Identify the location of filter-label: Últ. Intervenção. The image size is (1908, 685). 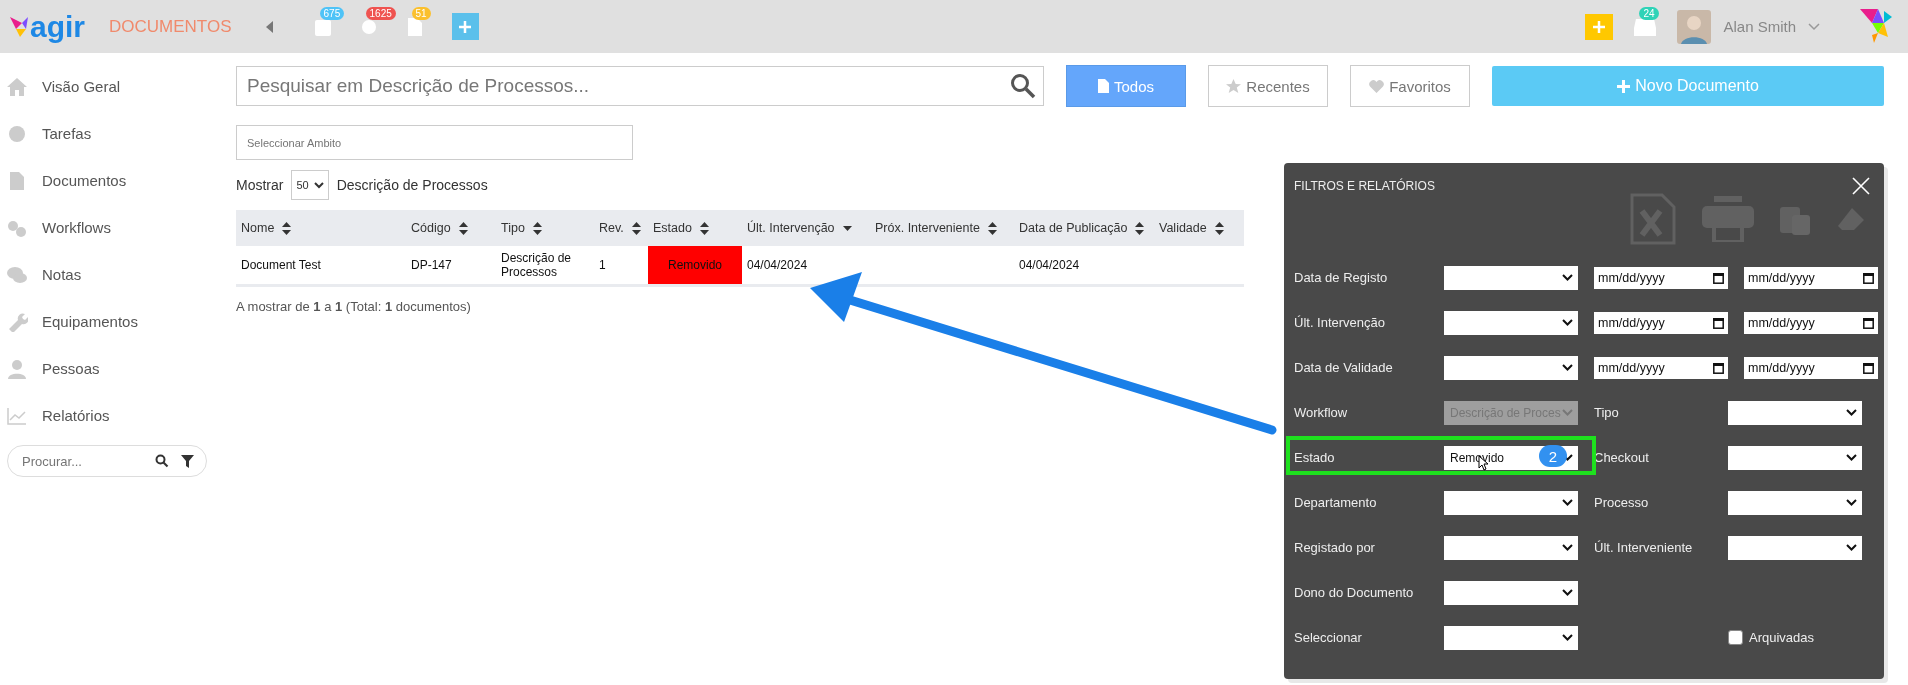
(1340, 322).